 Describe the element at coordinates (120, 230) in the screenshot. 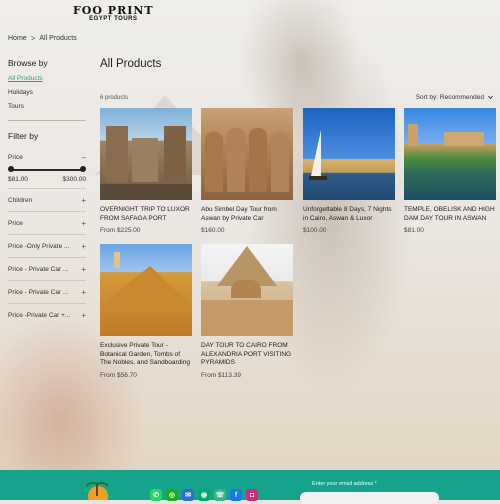

I see `product-price: From $225.00` at that location.